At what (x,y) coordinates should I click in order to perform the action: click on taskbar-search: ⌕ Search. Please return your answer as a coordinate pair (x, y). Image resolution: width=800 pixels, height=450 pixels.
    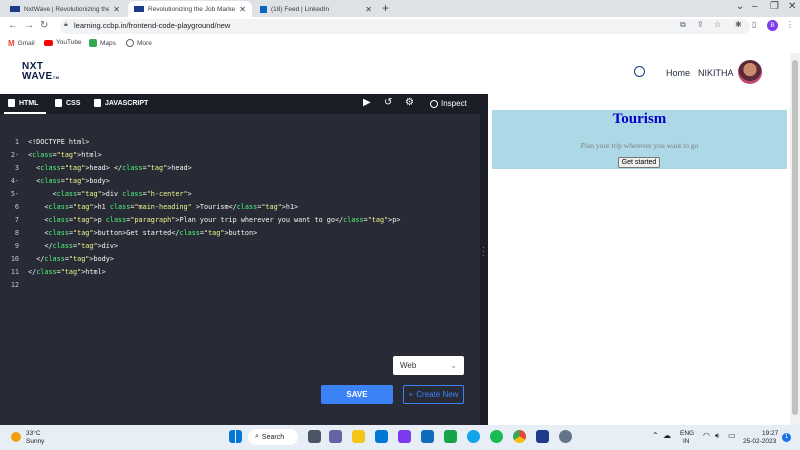
    Looking at the image, I should click on (273, 437).